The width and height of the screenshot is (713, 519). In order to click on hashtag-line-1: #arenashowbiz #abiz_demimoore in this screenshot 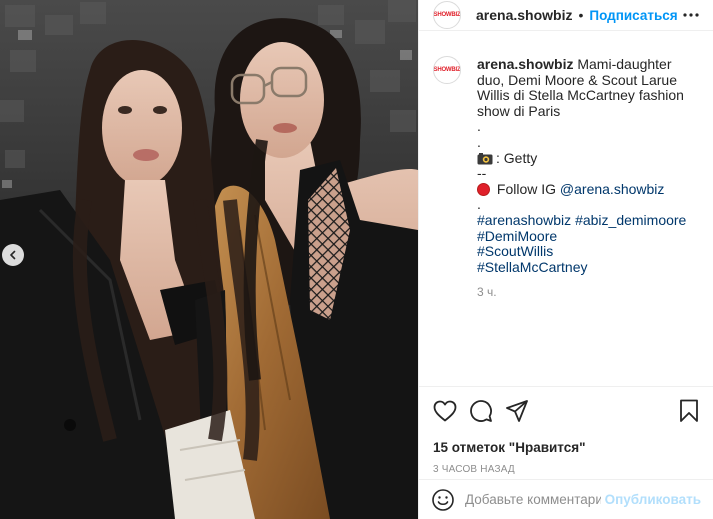, I will do `click(588, 220)`.